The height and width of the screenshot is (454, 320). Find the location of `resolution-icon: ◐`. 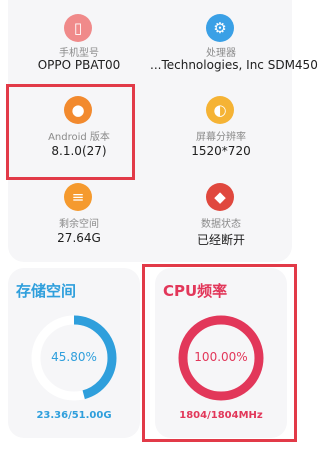

resolution-icon: ◐ is located at coordinates (220, 110).